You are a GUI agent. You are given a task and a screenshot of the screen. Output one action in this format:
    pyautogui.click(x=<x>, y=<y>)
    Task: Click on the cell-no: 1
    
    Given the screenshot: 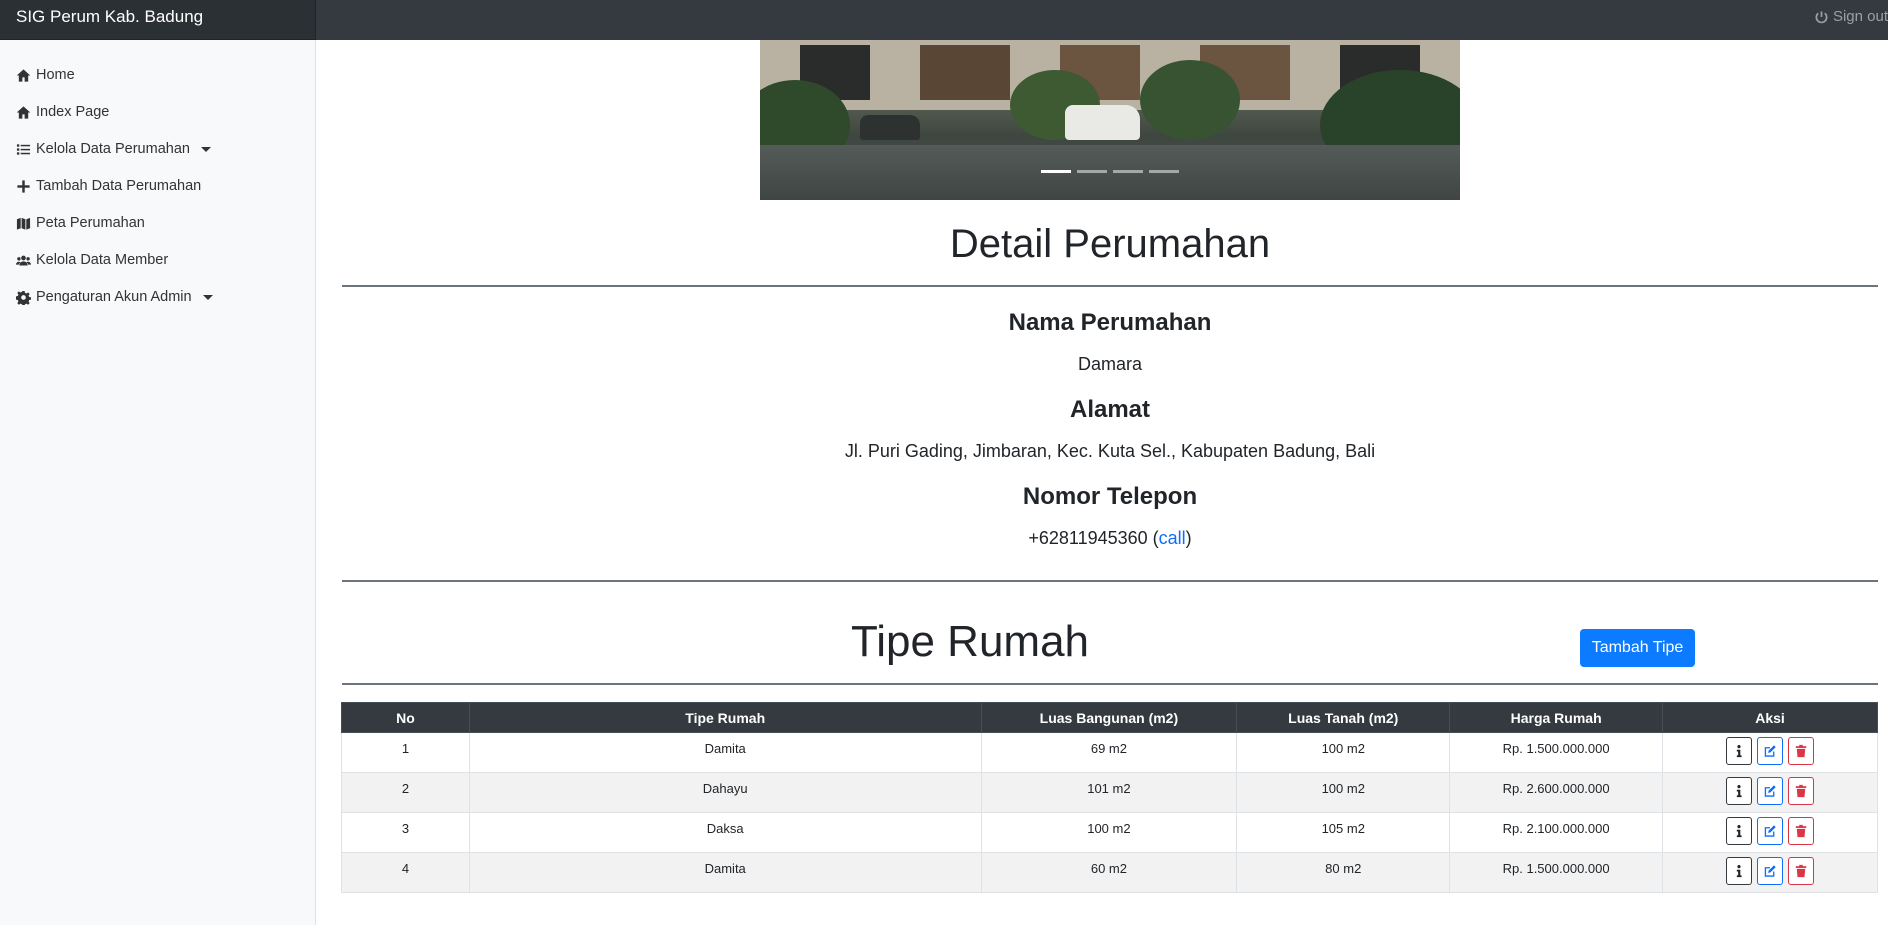 What is the action you would take?
    pyautogui.click(x=405, y=752)
    